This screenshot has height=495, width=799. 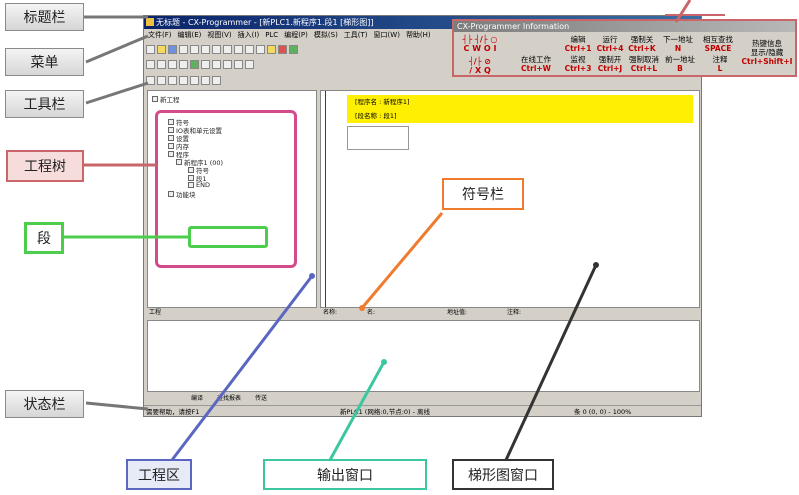 What do you see at coordinates (683, 11) in the screenshot?
I see `info-panel-connector` at bounding box center [683, 11].